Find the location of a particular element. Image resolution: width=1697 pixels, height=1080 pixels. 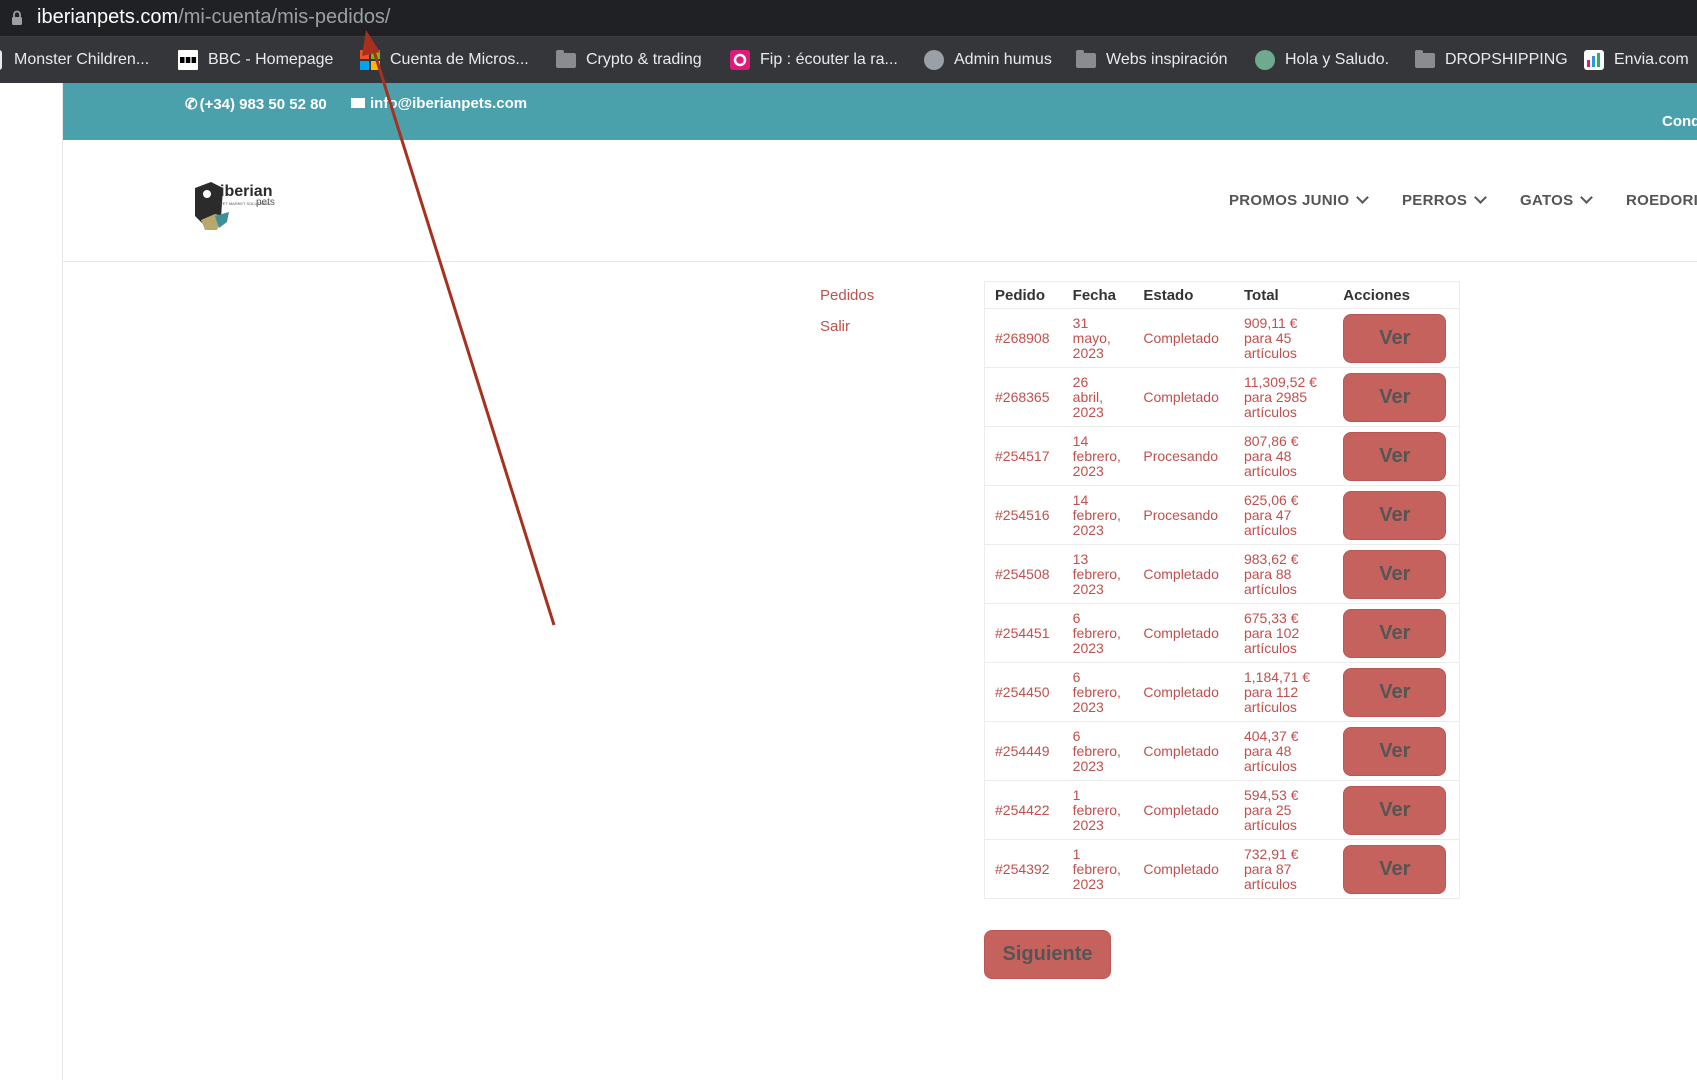

annotation-arrow-line is located at coordinates (463, 336).